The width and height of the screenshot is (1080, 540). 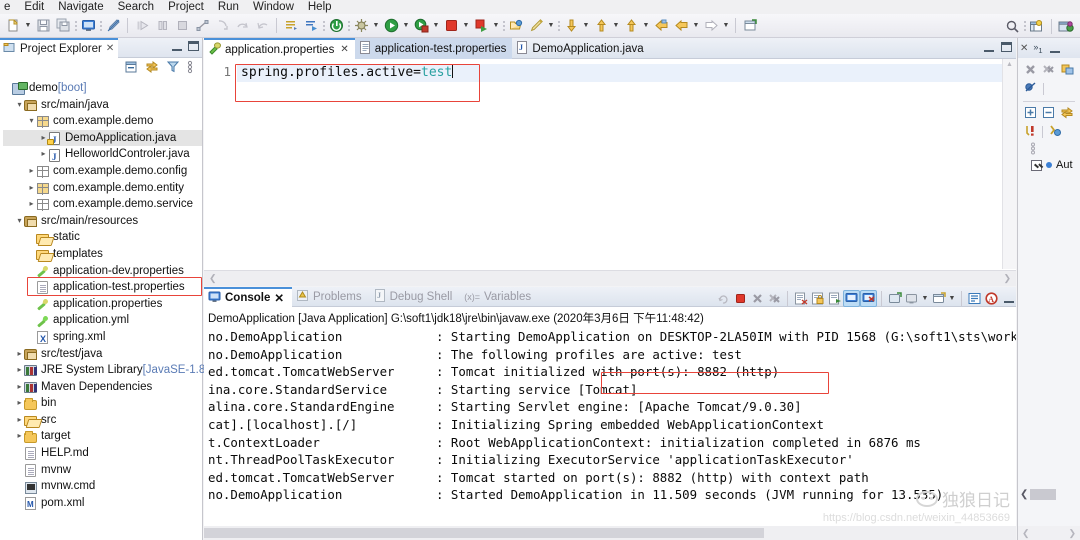 What do you see at coordinates (1049, 71) in the screenshot?
I see `remove-all-icon` at bounding box center [1049, 71].